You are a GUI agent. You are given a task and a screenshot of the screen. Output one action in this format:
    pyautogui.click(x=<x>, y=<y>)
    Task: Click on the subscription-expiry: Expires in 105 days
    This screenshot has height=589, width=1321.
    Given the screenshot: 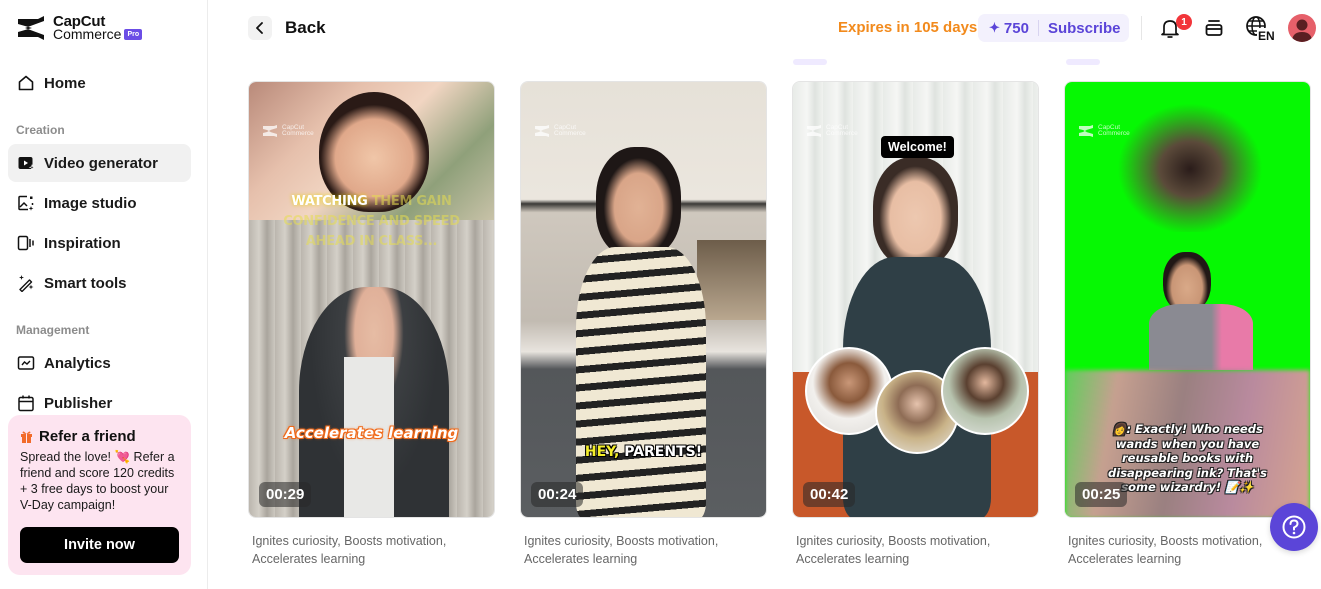 What is the action you would take?
    pyautogui.click(x=908, y=27)
    